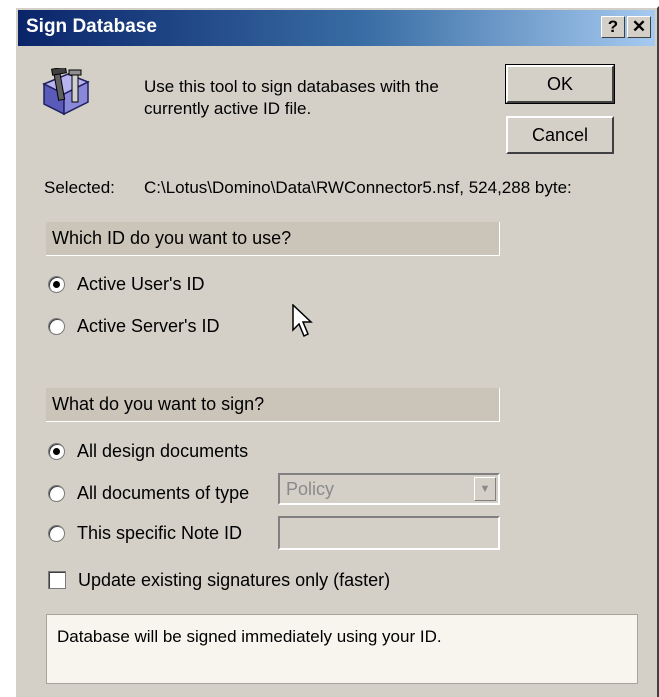 Image resolution: width=659 pixels, height=697 pixels. What do you see at coordinates (234, 579) in the screenshot?
I see `checkbox-label: Update existing signatures only (faster)` at bounding box center [234, 579].